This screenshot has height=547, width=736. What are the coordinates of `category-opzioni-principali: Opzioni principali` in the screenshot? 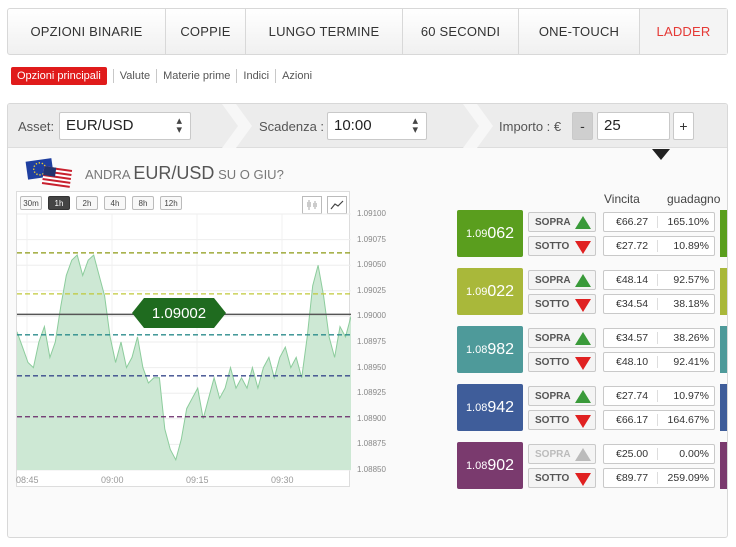 It's located at (59, 76).